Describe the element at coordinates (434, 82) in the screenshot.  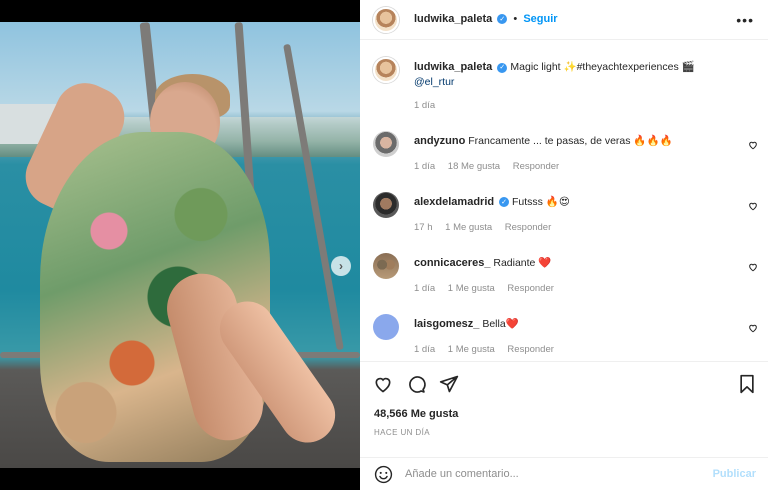
I see `caption-mention-link: @el_rtur` at that location.